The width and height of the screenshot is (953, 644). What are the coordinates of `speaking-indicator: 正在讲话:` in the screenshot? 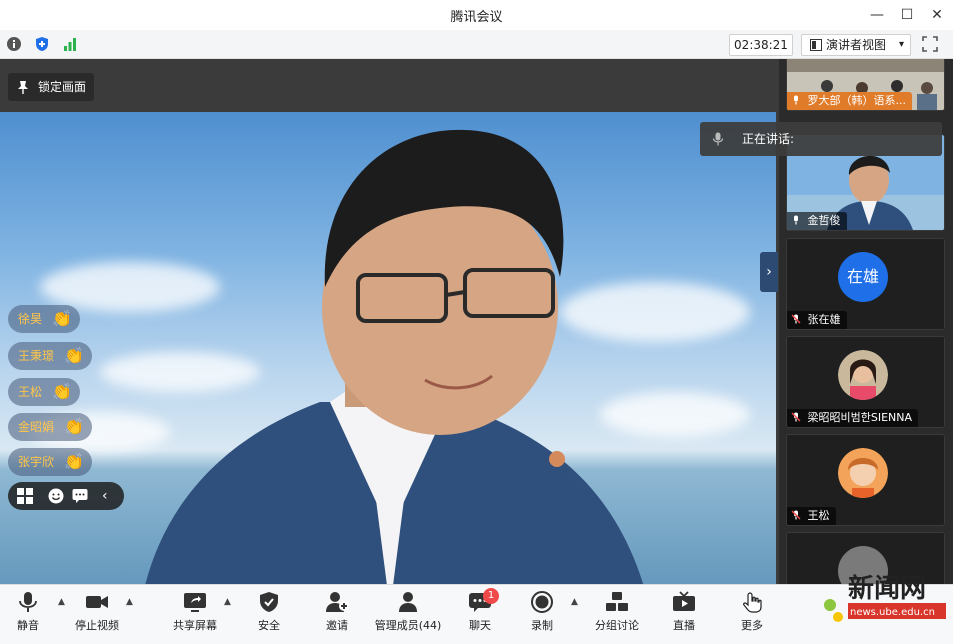 It's located at (821, 139).